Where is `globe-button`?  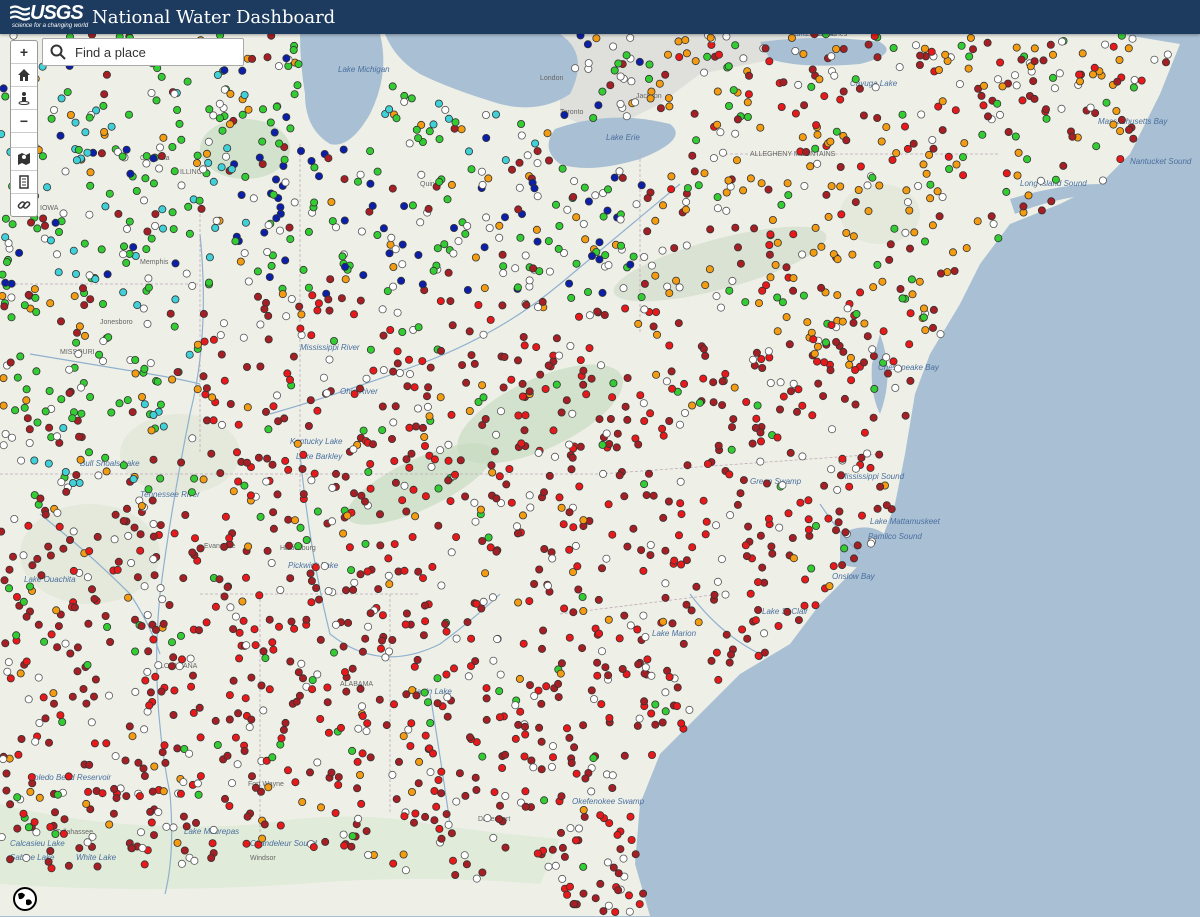
globe-button is located at coordinates (25, 899).